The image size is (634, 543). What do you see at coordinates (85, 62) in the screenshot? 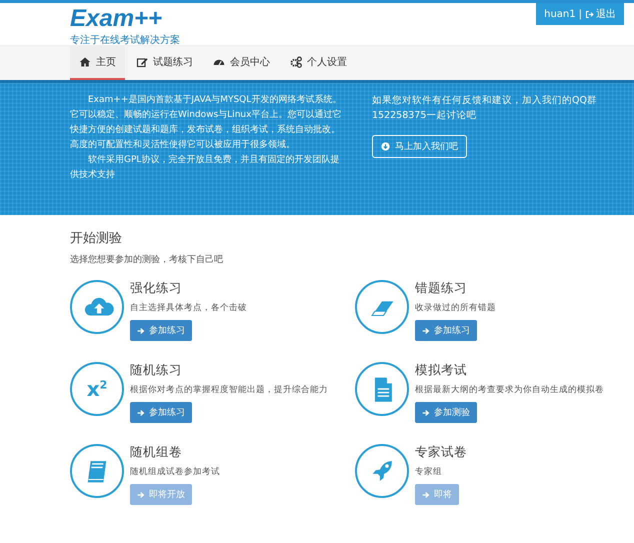
I see `home-icon` at bounding box center [85, 62].